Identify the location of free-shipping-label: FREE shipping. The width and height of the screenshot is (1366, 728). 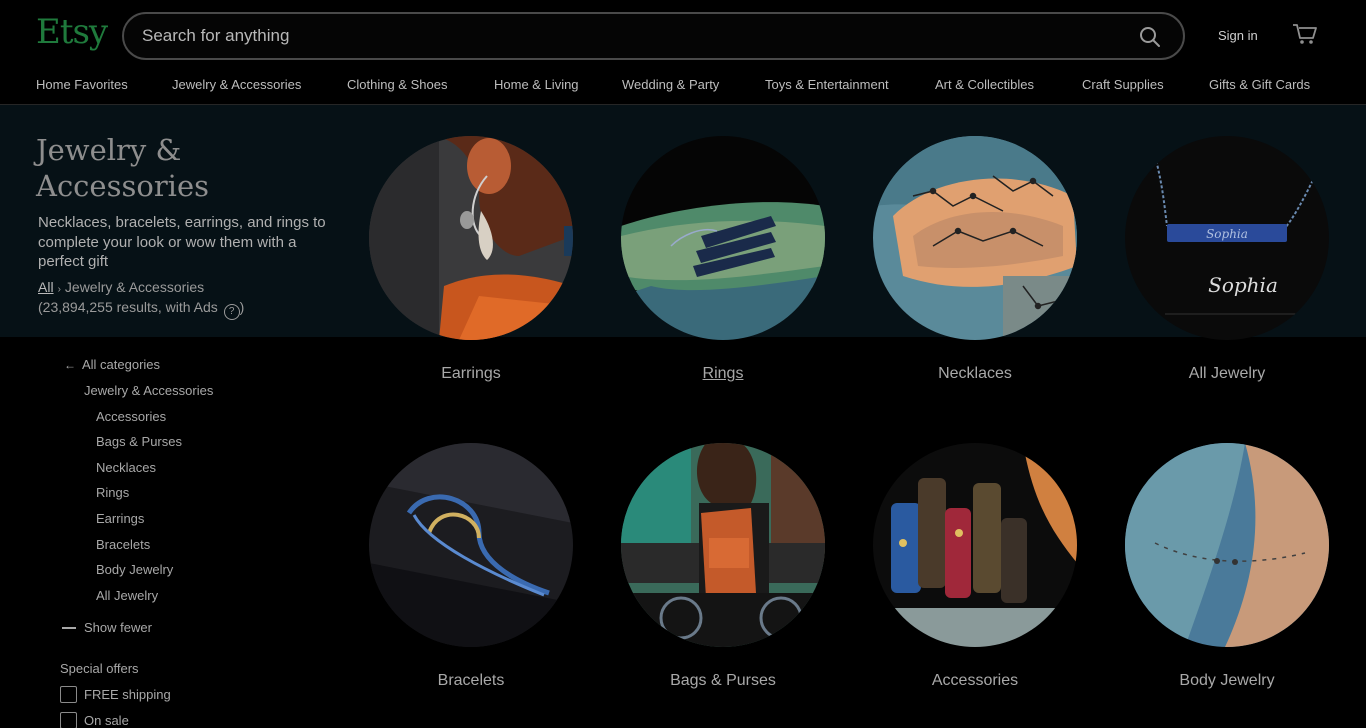
(127, 694).